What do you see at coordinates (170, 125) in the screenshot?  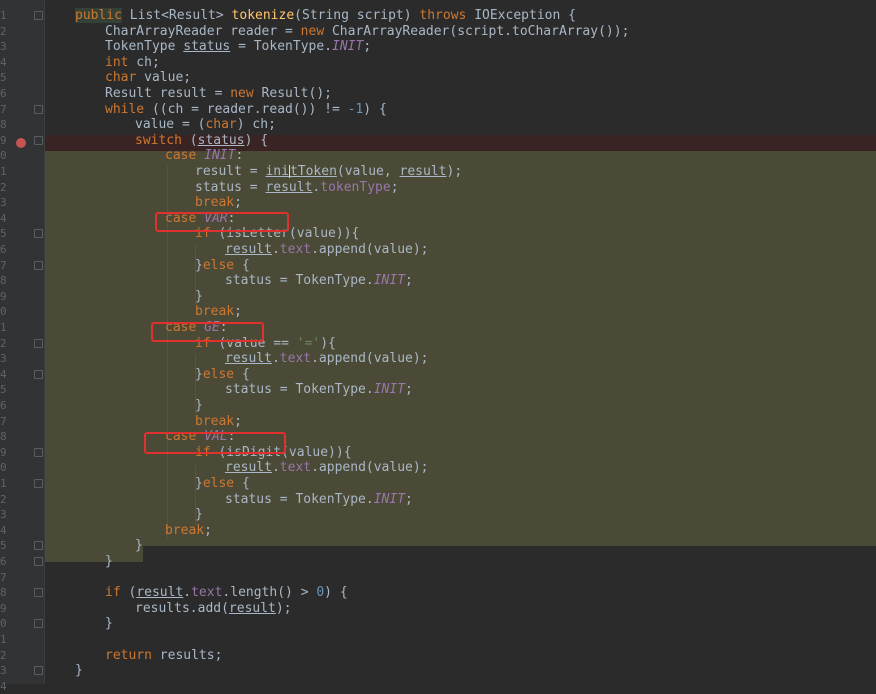 I see `code-text: value = (` at bounding box center [170, 125].